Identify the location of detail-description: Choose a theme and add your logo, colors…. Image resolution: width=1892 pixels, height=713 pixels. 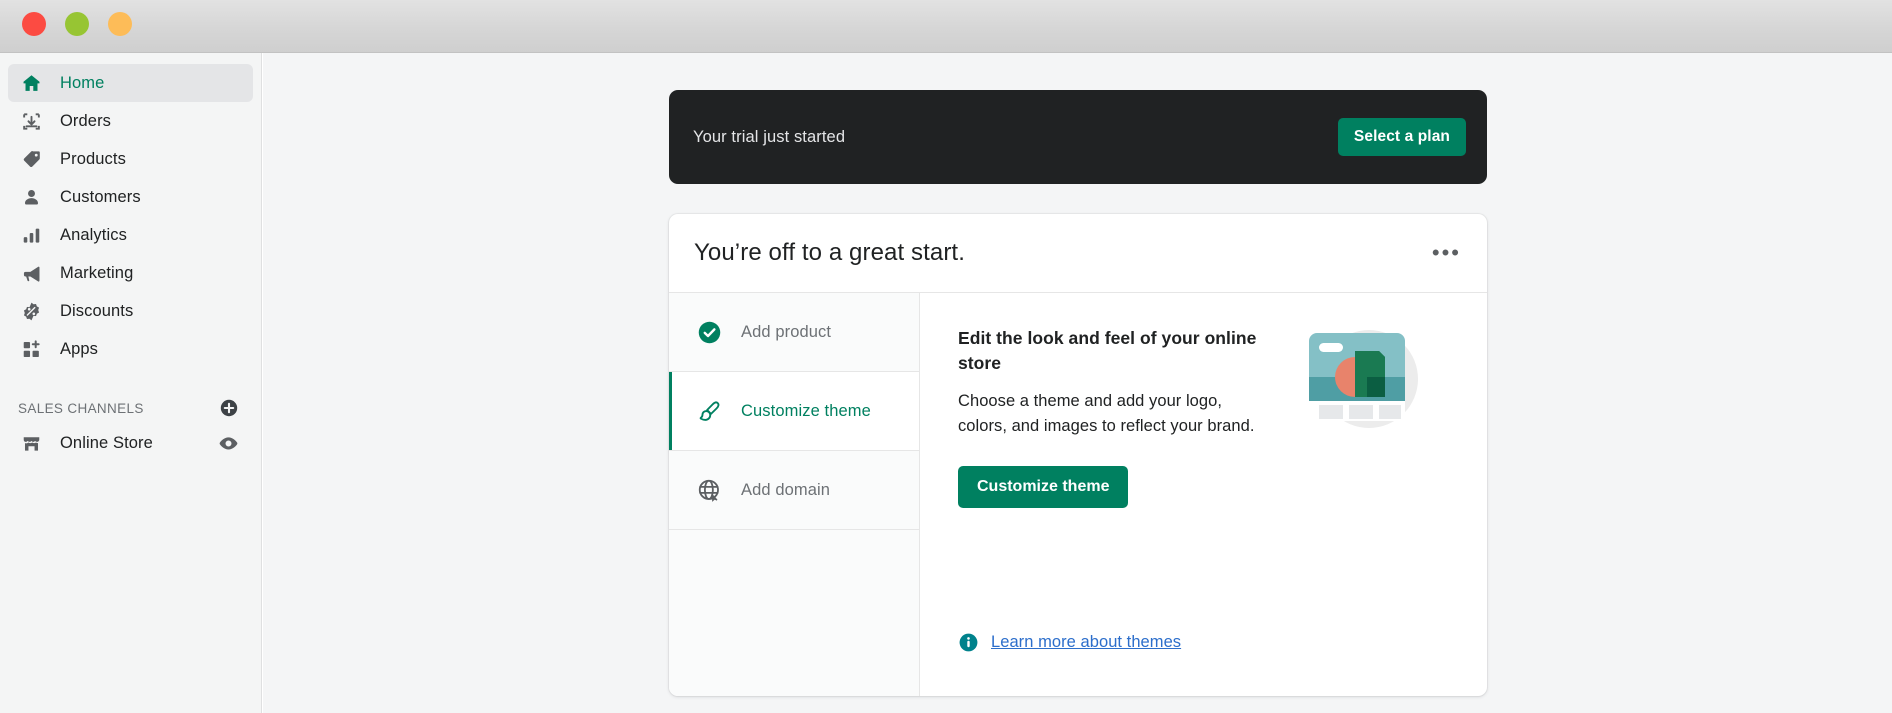
(1106, 413).